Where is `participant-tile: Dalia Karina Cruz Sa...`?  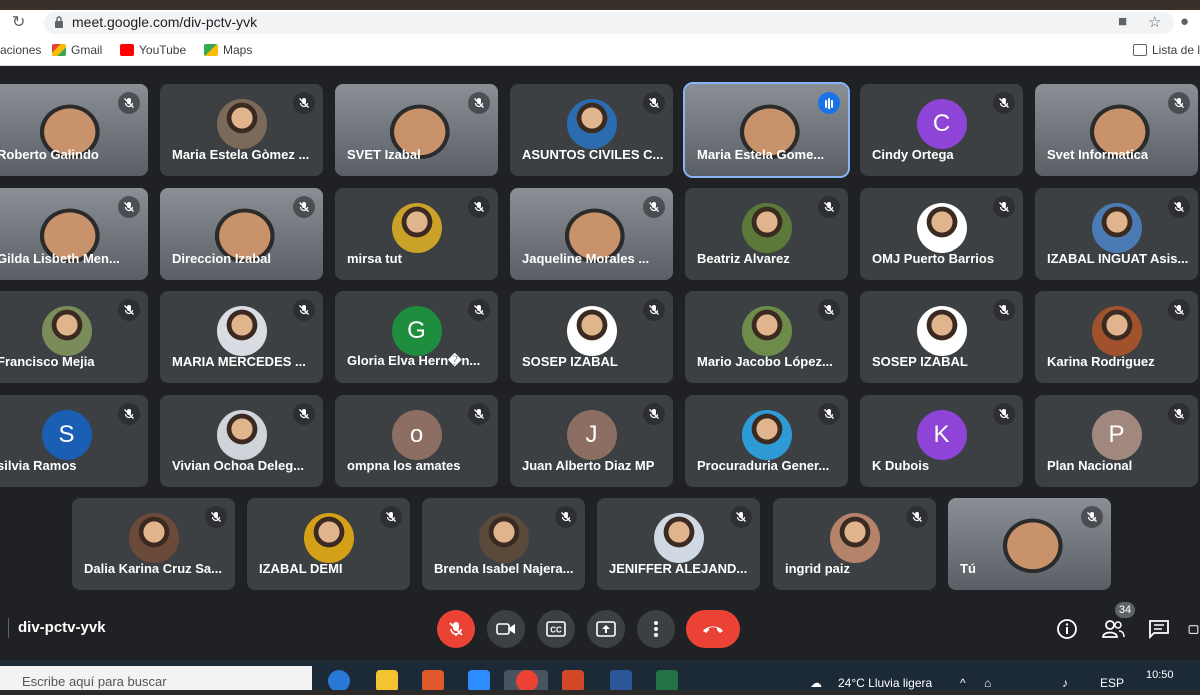
participant-tile: Dalia Karina Cruz Sa... is located at coordinates (153, 544).